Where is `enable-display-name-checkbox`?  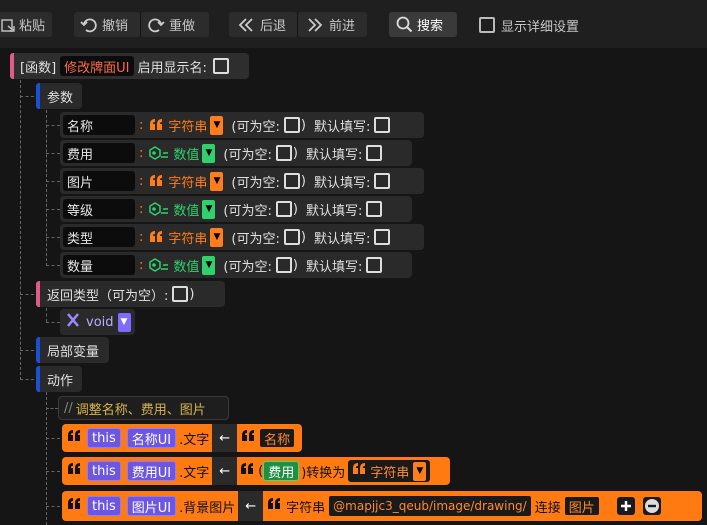
enable-display-name-checkbox is located at coordinates (220, 66).